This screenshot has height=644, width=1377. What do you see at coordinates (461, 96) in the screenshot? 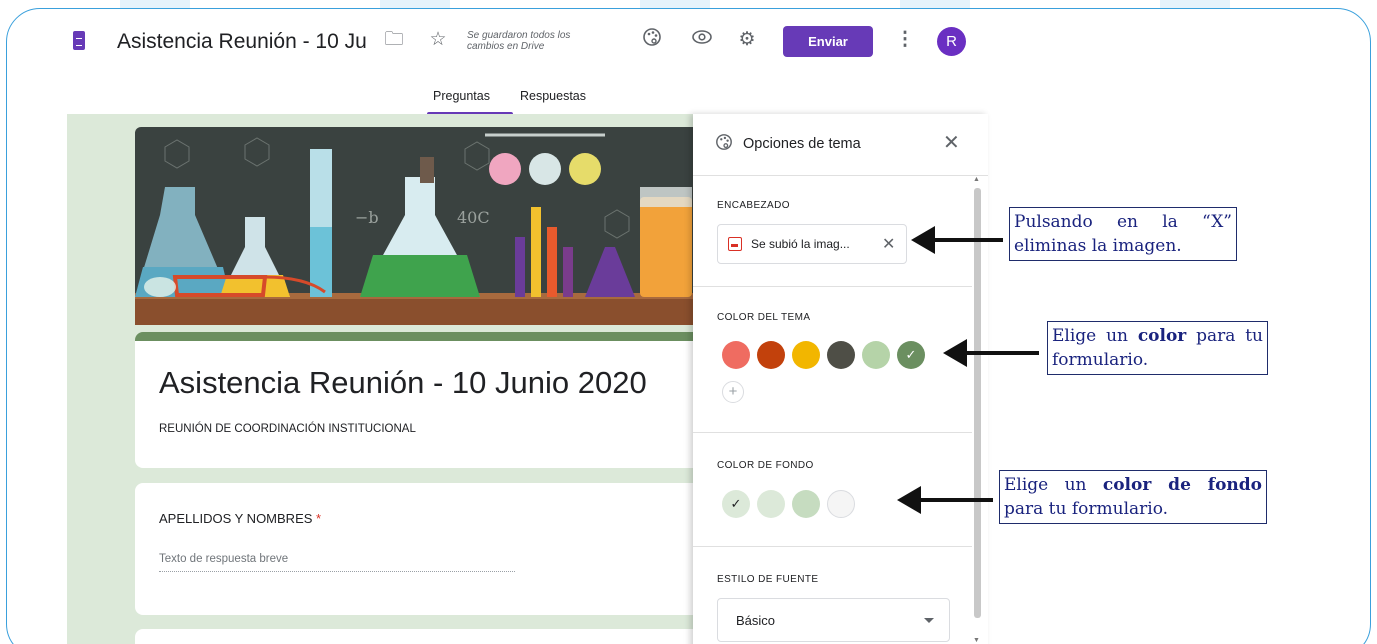
I see `tab-preguntas: Preguntas` at bounding box center [461, 96].